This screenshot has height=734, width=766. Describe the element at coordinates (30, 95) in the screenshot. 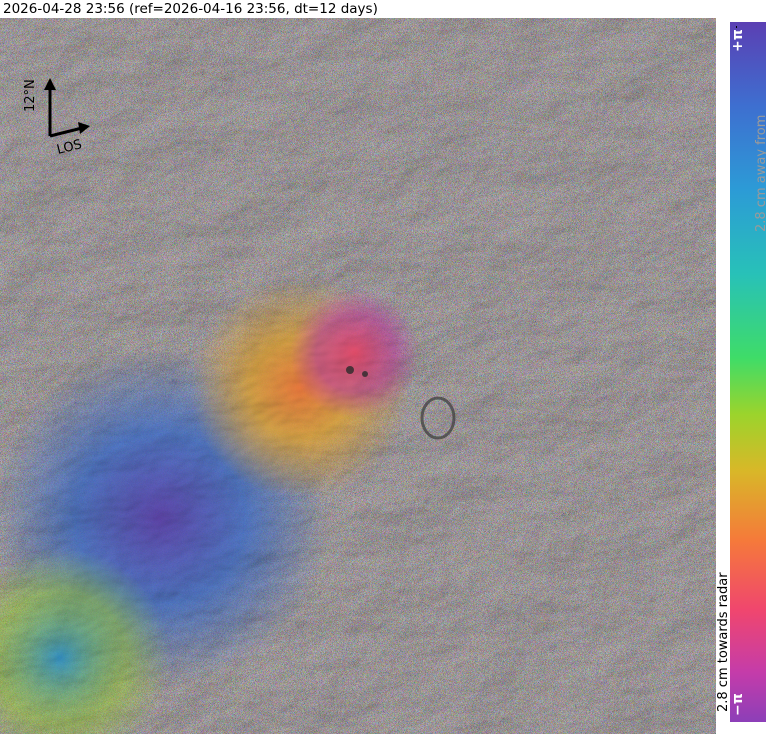

I see `north-label: 12°N` at that location.